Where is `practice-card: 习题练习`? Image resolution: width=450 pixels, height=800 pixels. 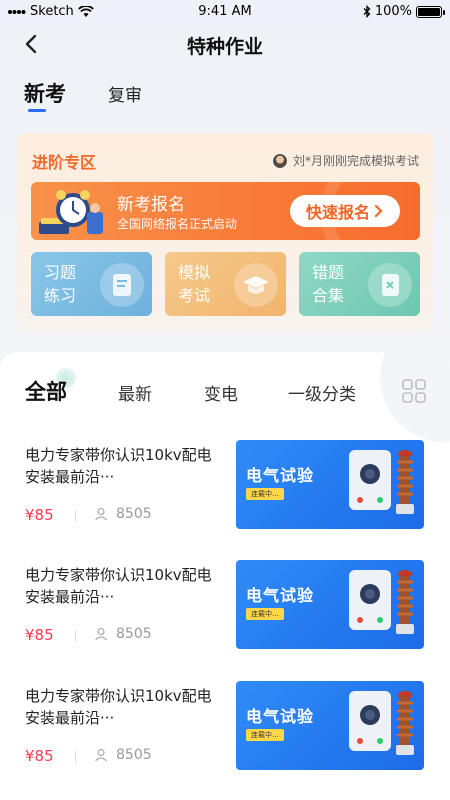
practice-card: 习题练习 is located at coordinates (91, 284).